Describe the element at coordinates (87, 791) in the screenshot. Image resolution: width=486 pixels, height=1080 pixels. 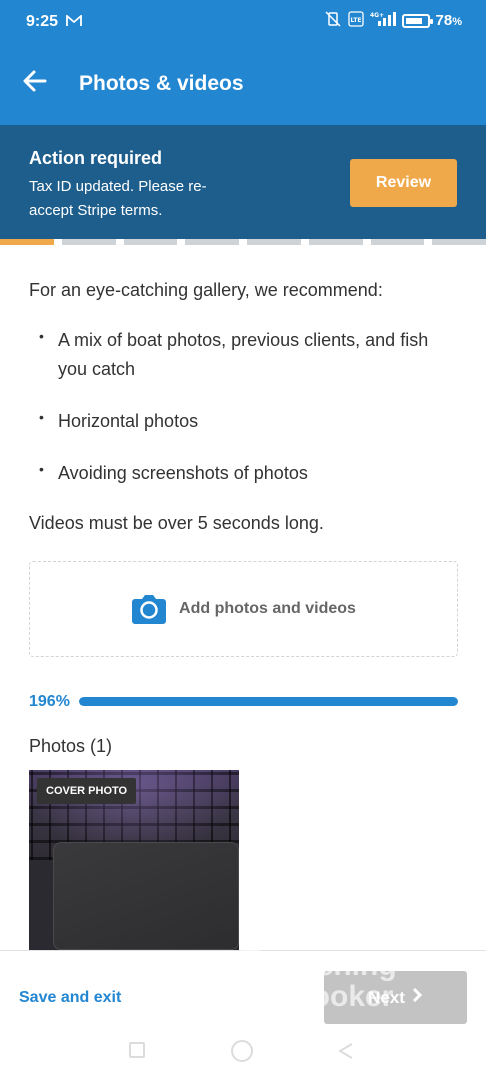
I see `cover-photo-badge: COVER PHOTO` at that location.